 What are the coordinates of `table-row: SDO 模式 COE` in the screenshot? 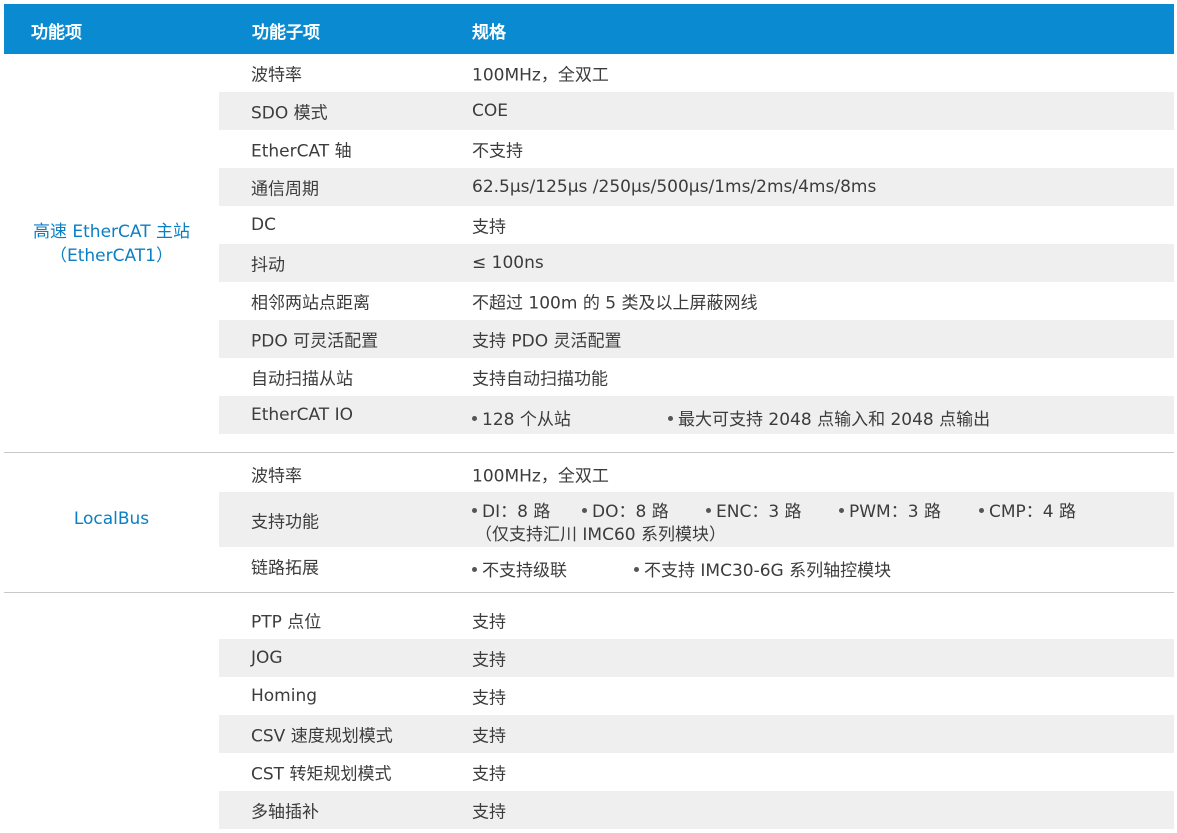 It's located at (696, 111).